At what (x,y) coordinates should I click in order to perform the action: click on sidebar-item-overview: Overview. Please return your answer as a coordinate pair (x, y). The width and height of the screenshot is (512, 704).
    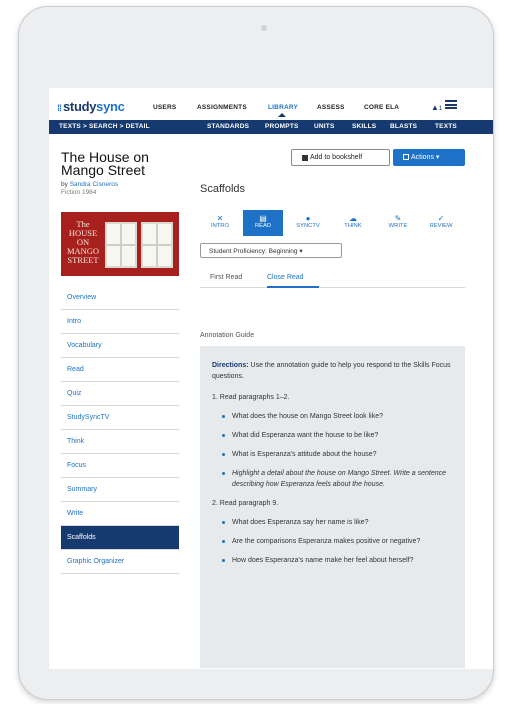
    Looking at the image, I should click on (120, 298).